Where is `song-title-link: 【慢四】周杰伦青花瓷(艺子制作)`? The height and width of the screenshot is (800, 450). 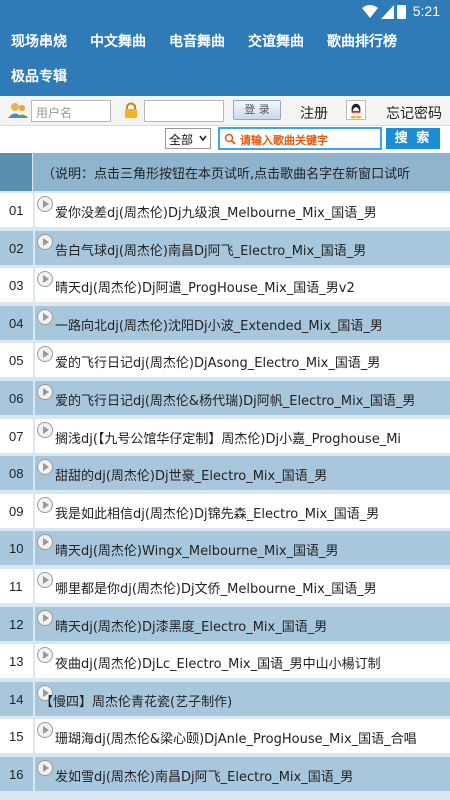 song-title-link: 【慢四】周杰伦青花瓷(艺子制作) is located at coordinates (136, 700).